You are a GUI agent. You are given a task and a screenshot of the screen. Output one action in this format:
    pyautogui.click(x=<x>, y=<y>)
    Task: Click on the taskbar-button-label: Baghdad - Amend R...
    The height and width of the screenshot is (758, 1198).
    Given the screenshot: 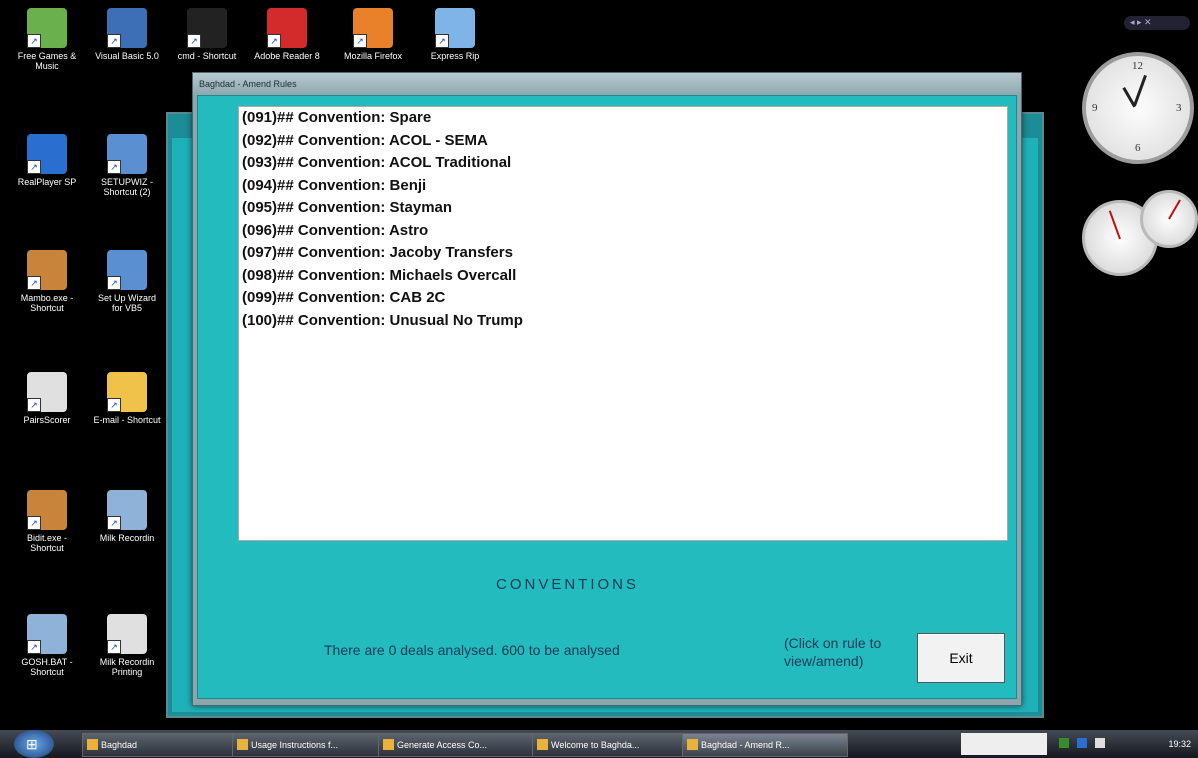 What is the action you would take?
    pyautogui.click(x=745, y=745)
    